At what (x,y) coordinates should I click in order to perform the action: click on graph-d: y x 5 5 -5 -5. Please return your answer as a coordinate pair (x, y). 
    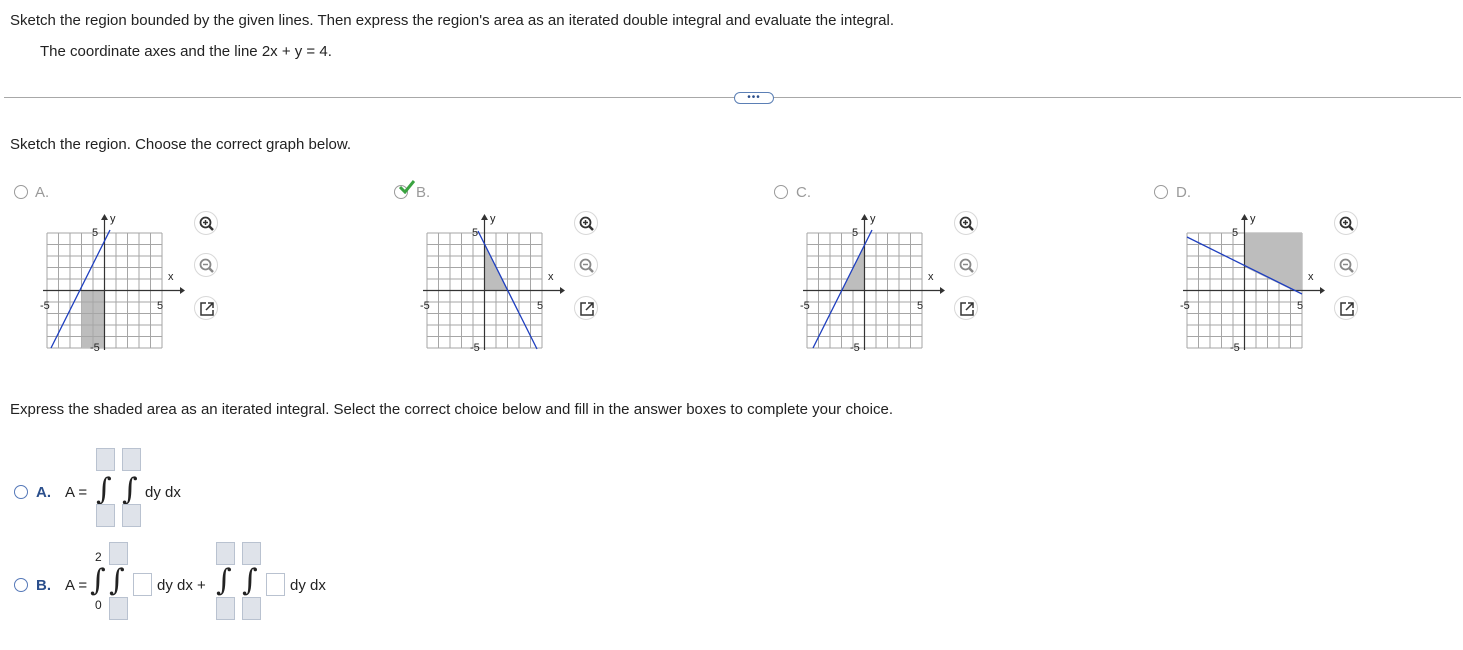
    Looking at the image, I should click on (1252, 283).